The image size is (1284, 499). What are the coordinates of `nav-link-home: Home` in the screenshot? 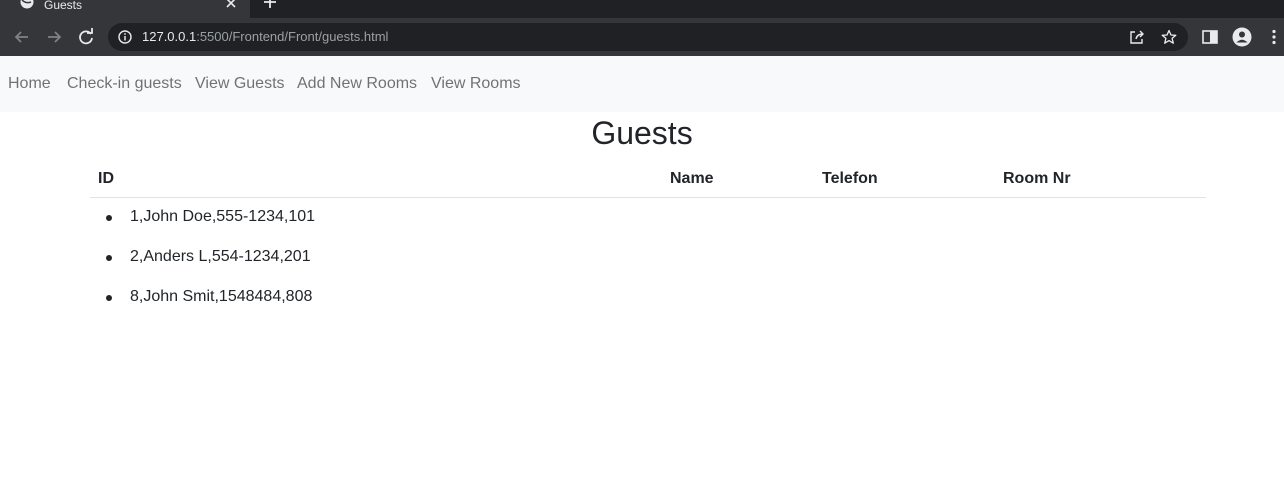 It's located at (29, 84).